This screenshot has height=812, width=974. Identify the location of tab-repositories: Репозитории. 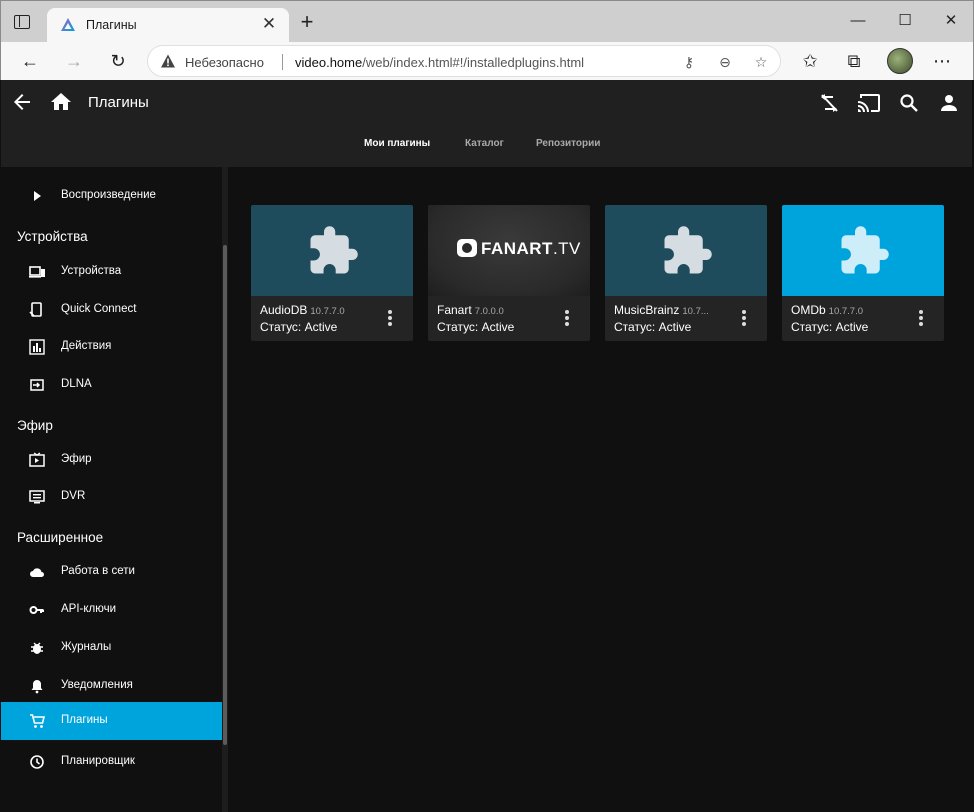
(568, 143).